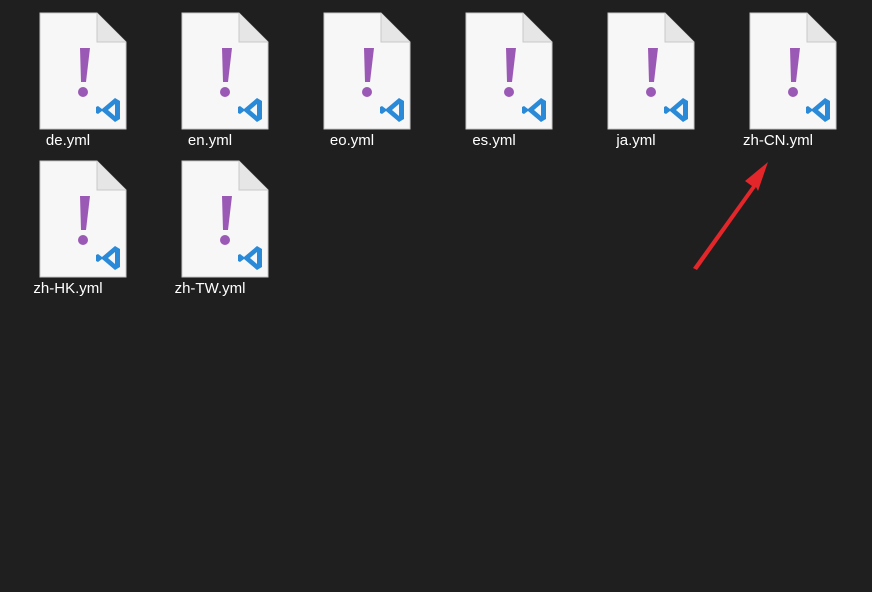 Image resolution: width=872 pixels, height=592 pixels. Describe the element at coordinates (210, 140) in the screenshot. I see `file-name: en.yml` at that location.